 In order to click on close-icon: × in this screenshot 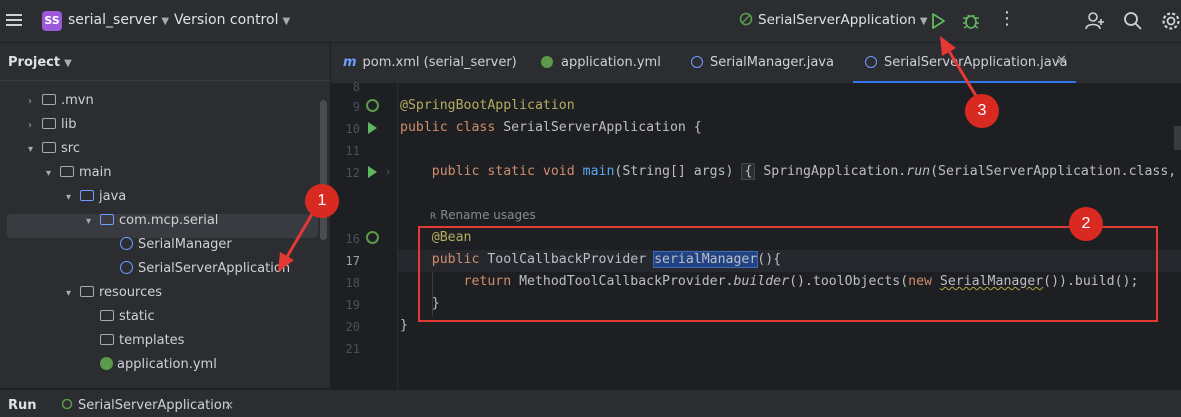, I will do `click(229, 405)`.